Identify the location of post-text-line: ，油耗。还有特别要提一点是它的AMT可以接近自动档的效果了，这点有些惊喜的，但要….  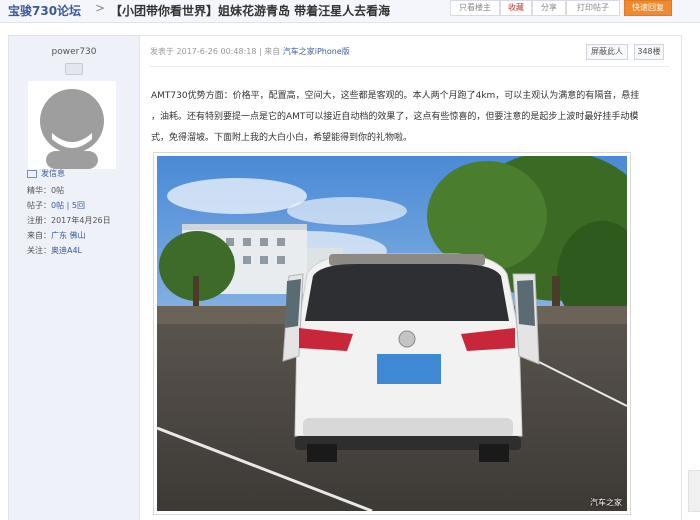
(395, 117).